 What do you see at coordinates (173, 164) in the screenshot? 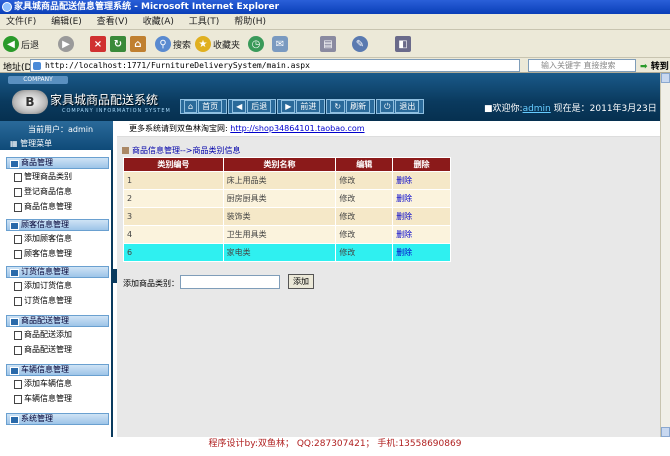
I see `col-id: 类别编号` at bounding box center [173, 164].